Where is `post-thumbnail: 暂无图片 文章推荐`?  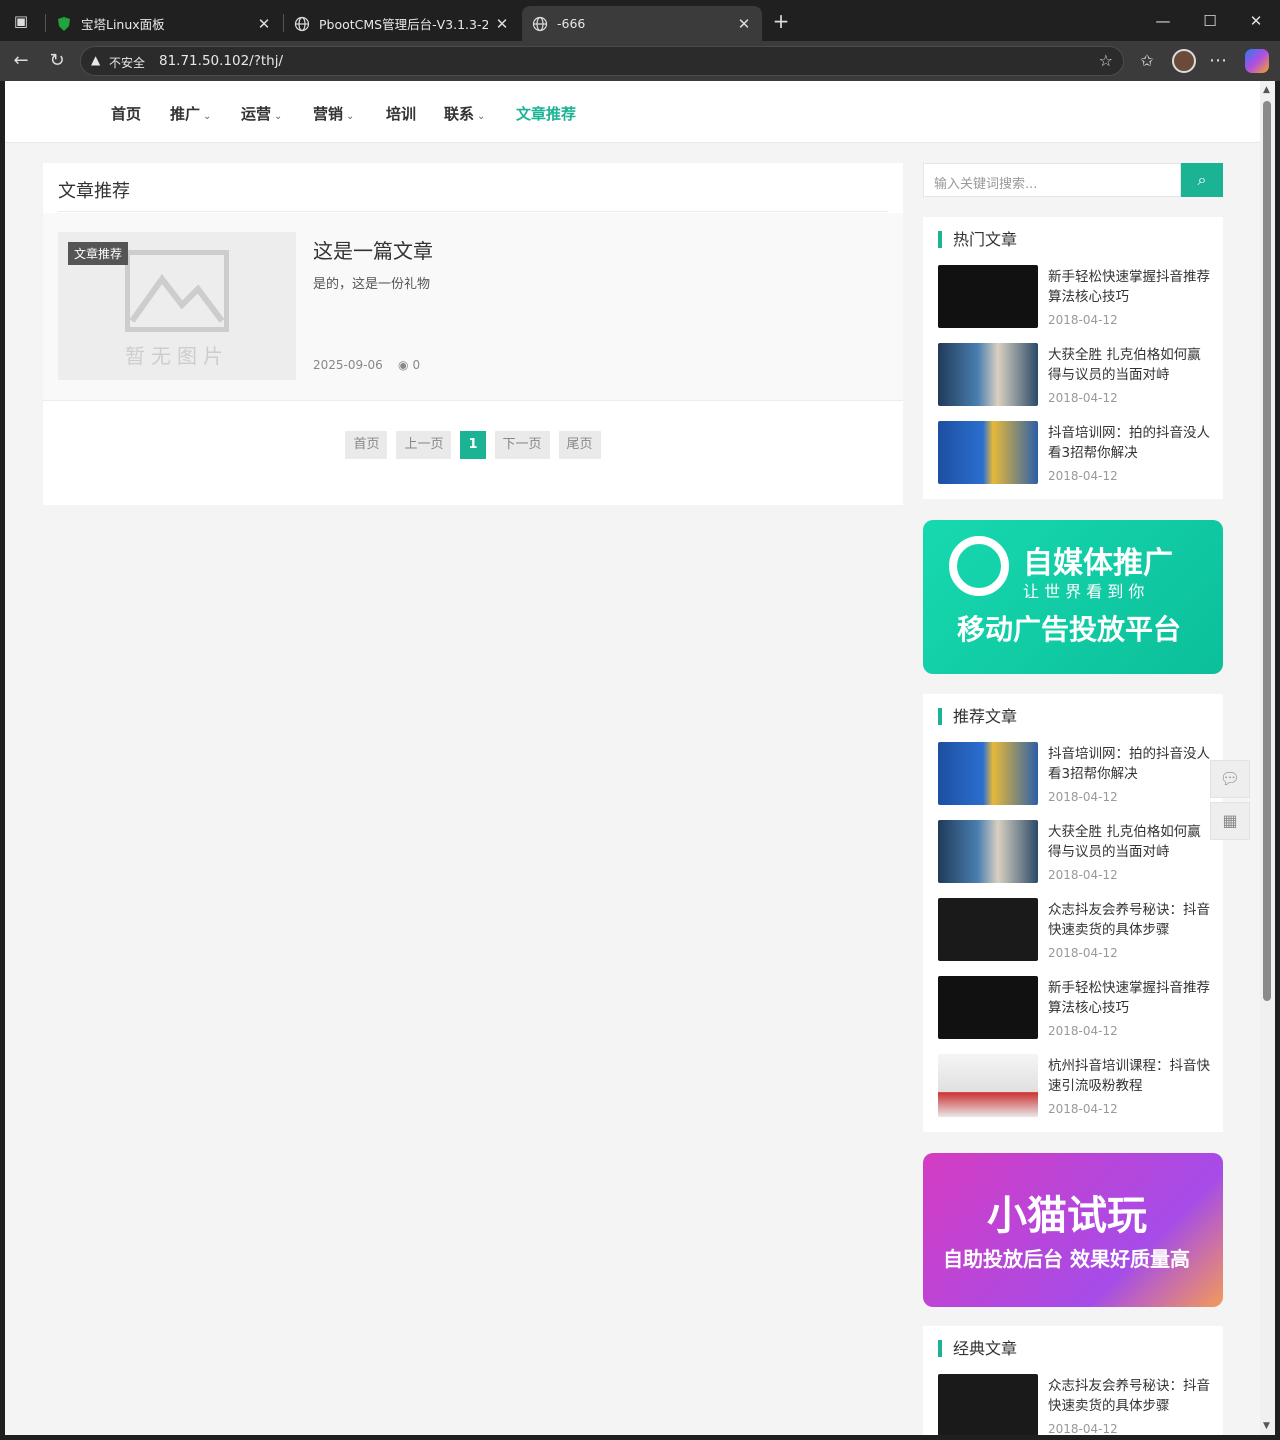
post-thumbnail: 暂无图片 文章推荐 is located at coordinates (177, 306).